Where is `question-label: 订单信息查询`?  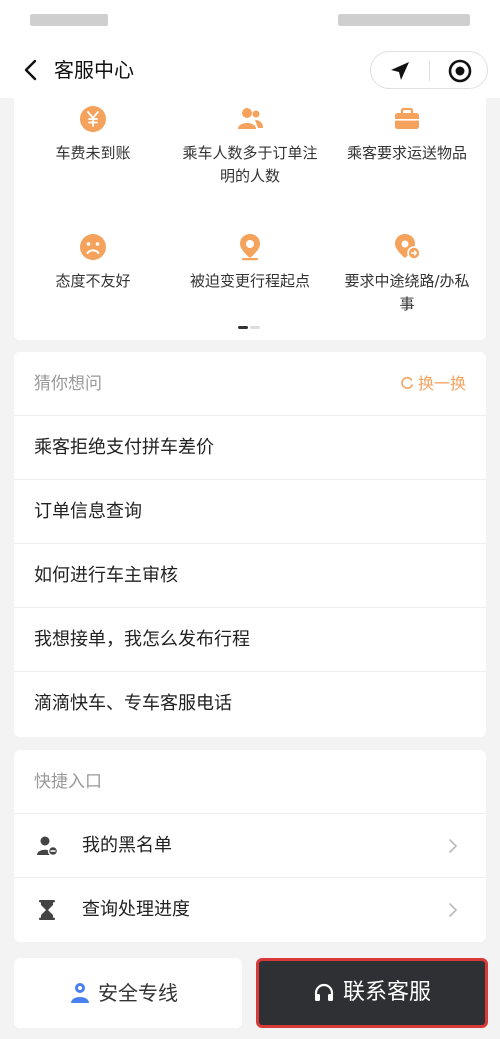 question-label: 订单信息查询 is located at coordinates (88, 511).